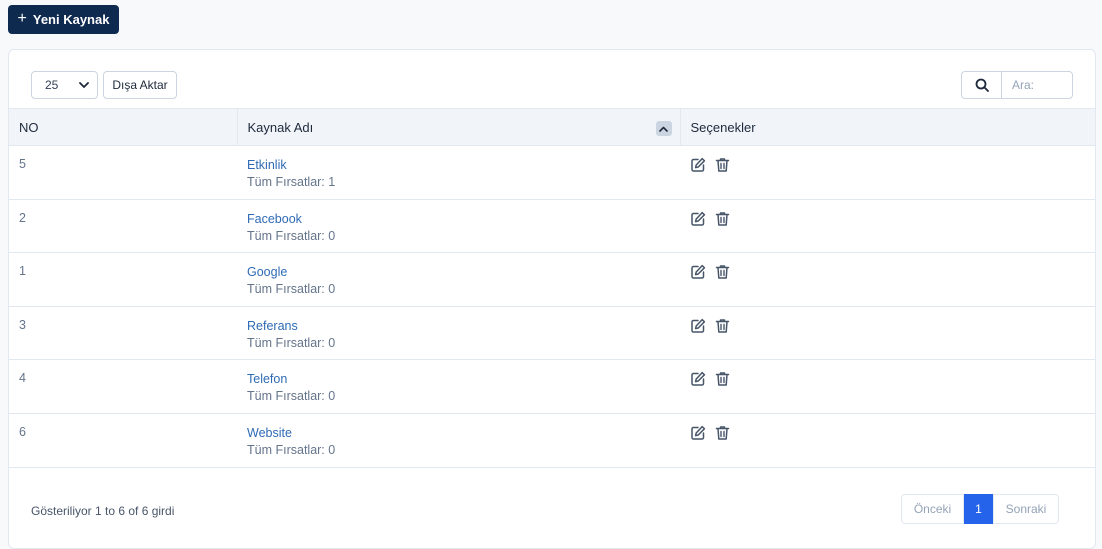  What do you see at coordinates (463, 379) in the screenshot?
I see `source-name-link: Telefon` at bounding box center [463, 379].